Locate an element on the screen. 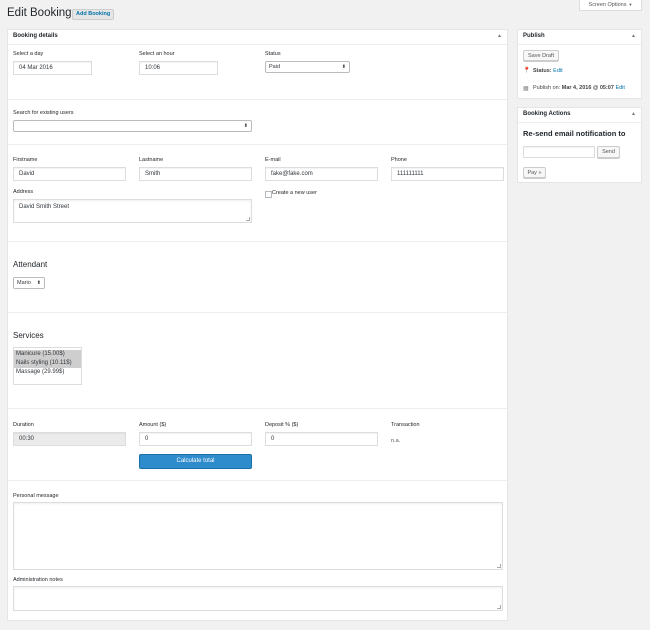 This screenshot has width=650, height=630. booking-details-header: Booking details ▲ is located at coordinates (257, 37).